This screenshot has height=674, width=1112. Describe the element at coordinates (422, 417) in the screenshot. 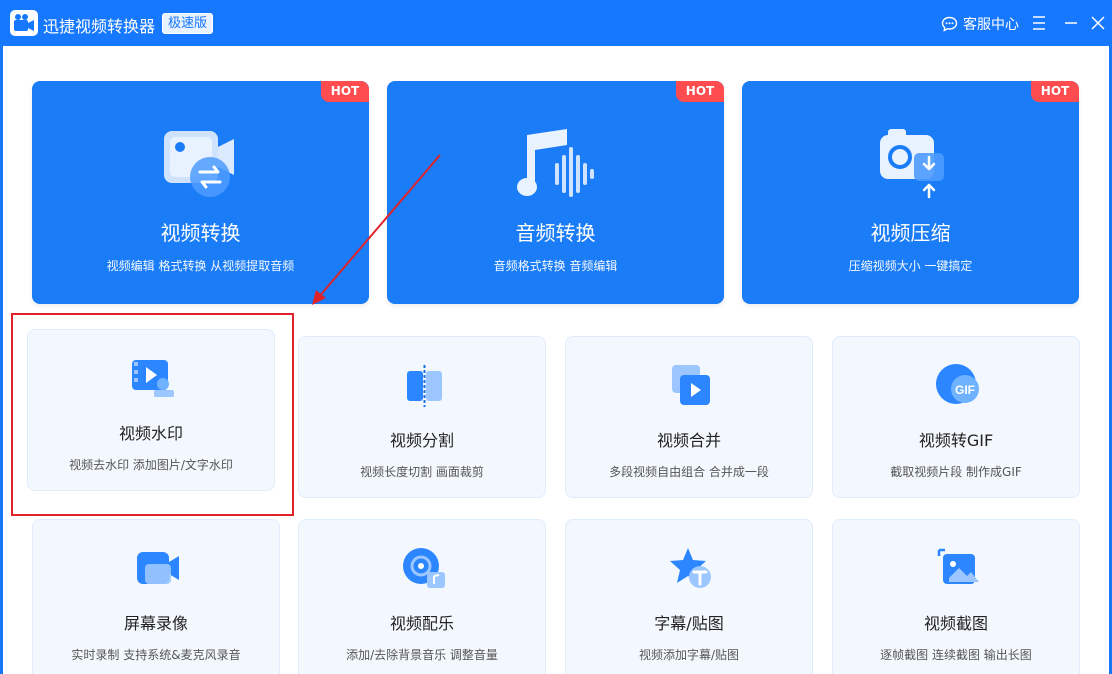

I see `video-split-card: 视频分割 视频长度切割 画面裁剪` at that location.